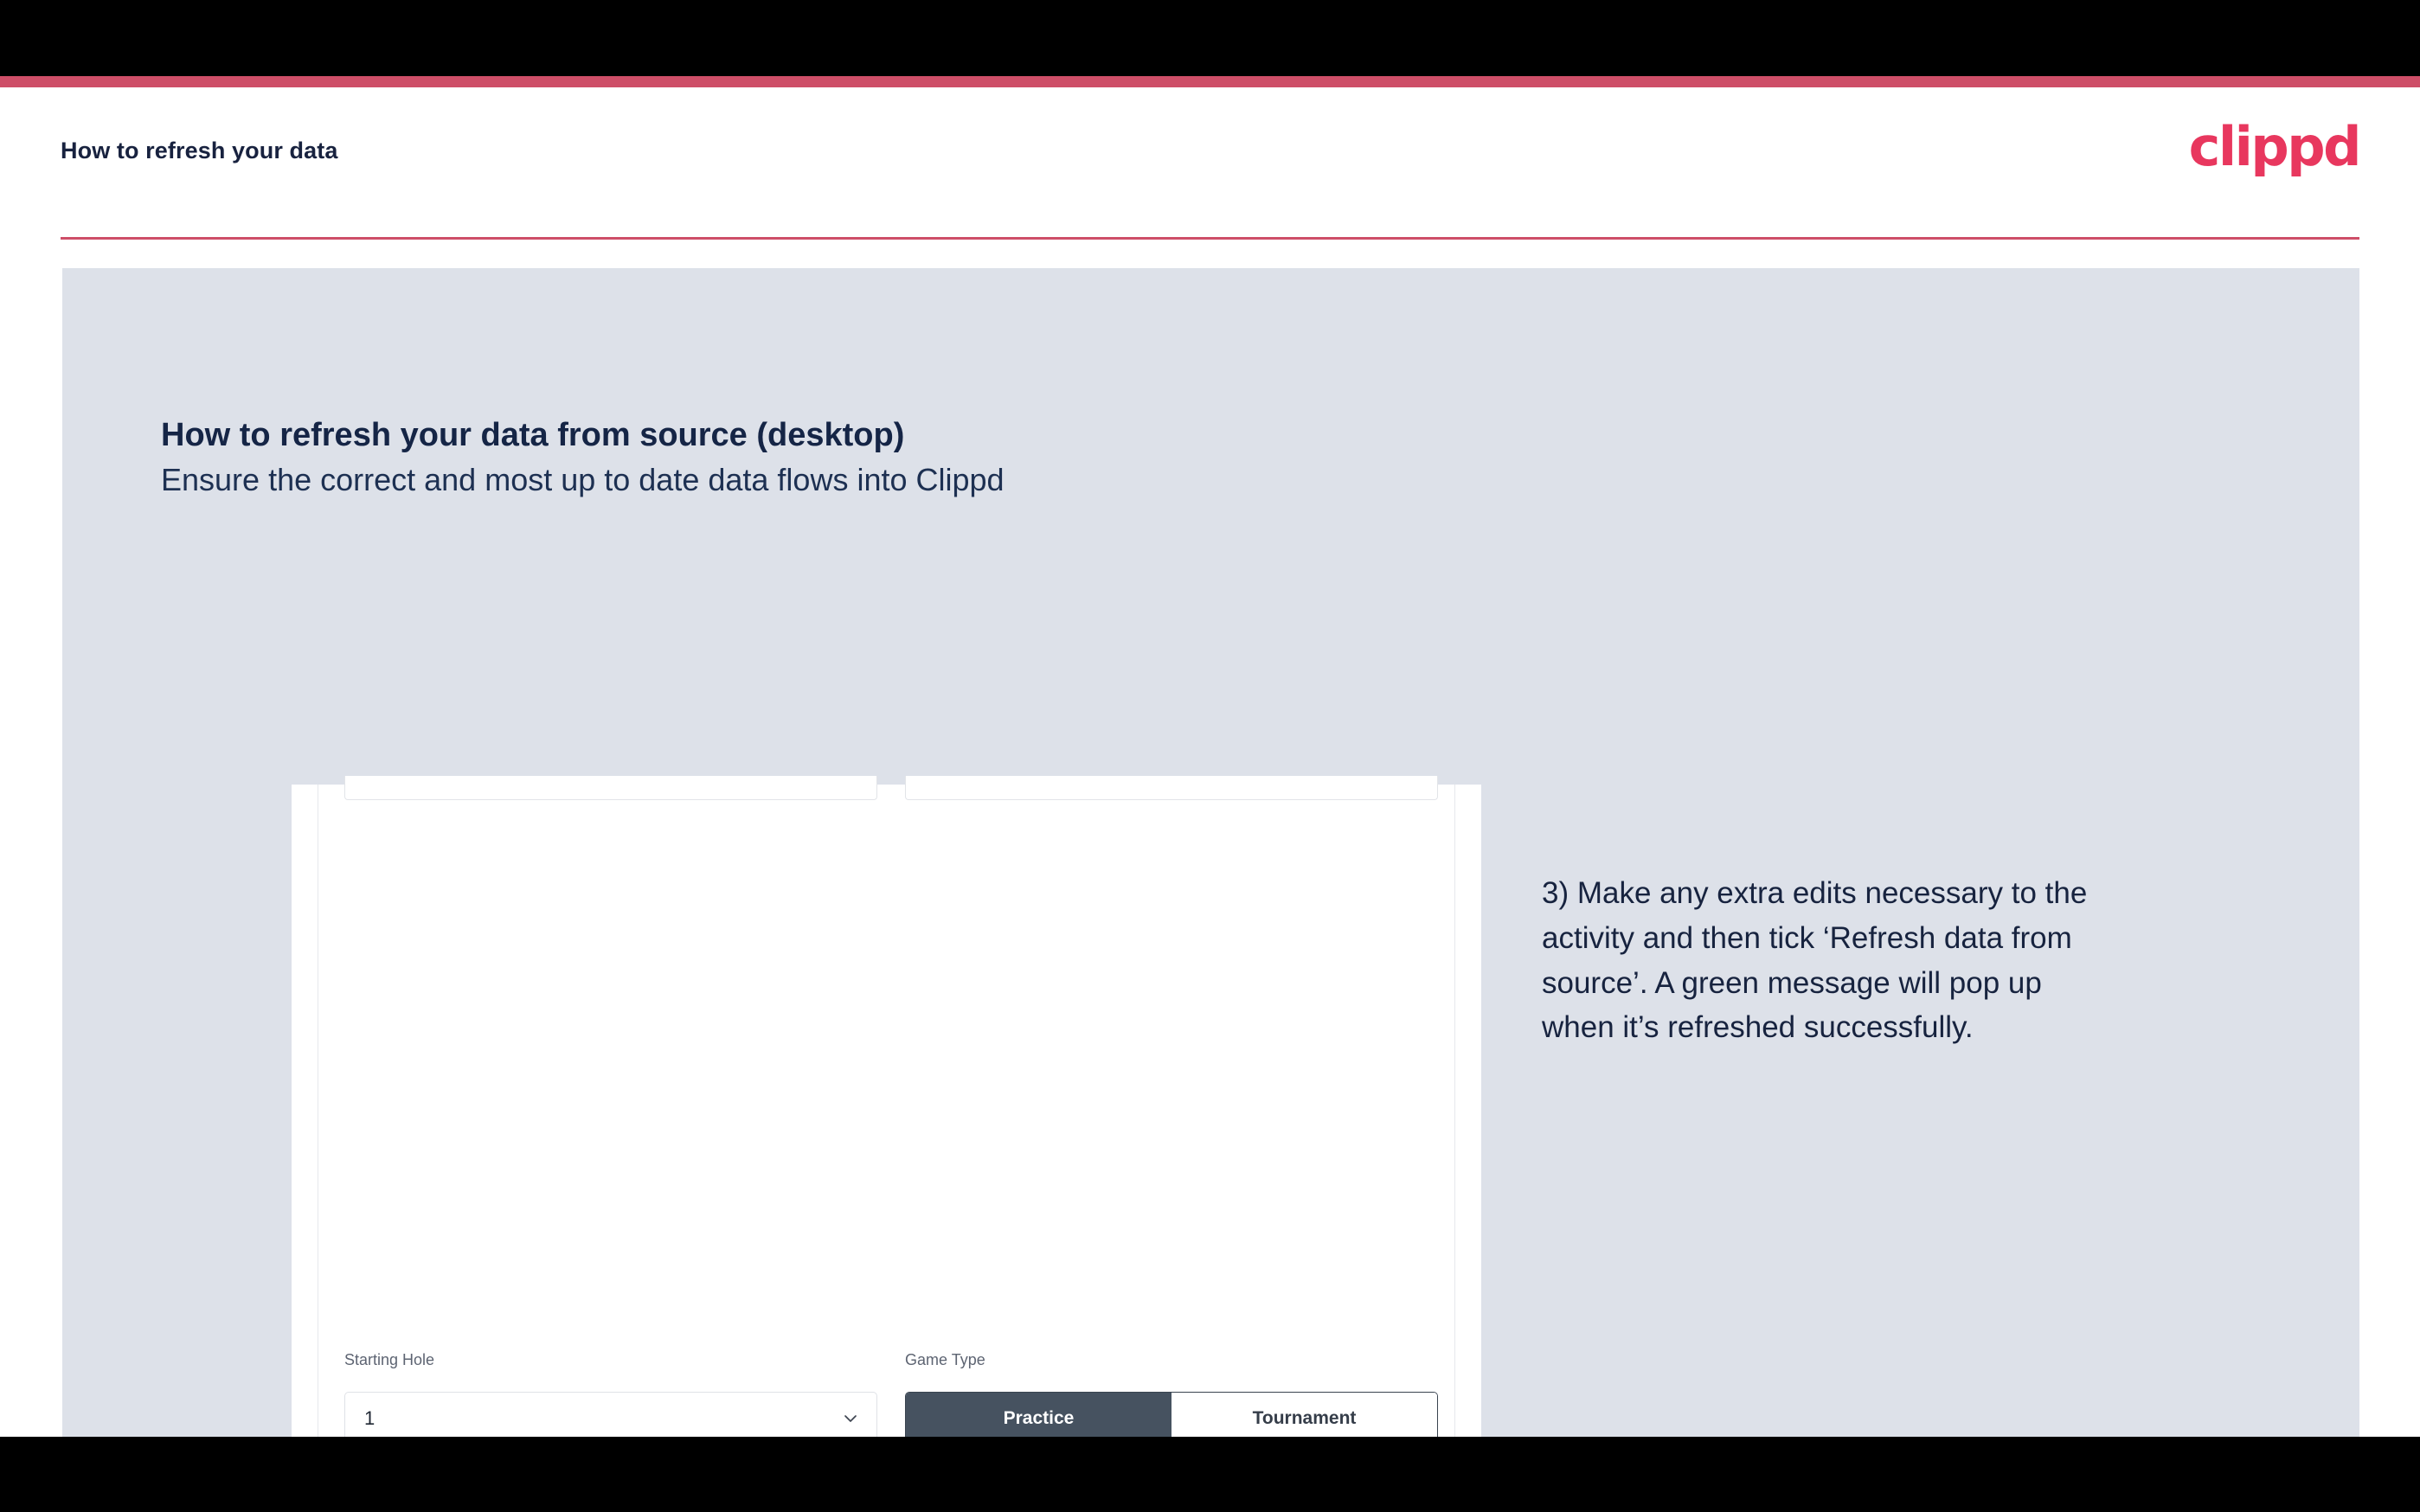 The image size is (2420, 1512). What do you see at coordinates (1210, 81) in the screenshot?
I see `top-accent-bar` at bounding box center [1210, 81].